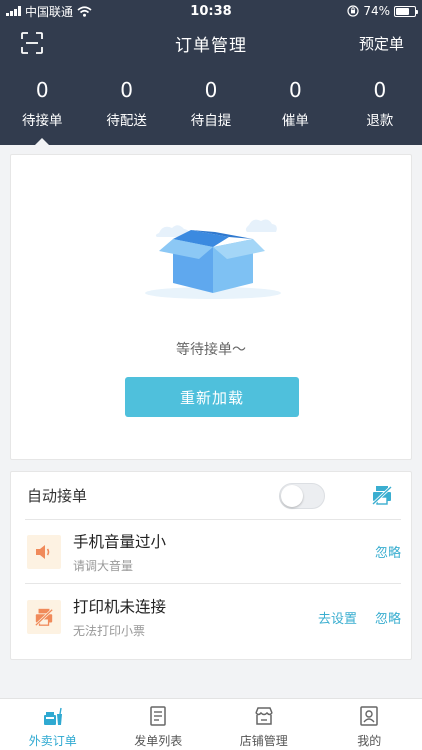 This screenshot has height=750, width=422. I want to click on tab-reminders: 0 催单, so click(295, 104).